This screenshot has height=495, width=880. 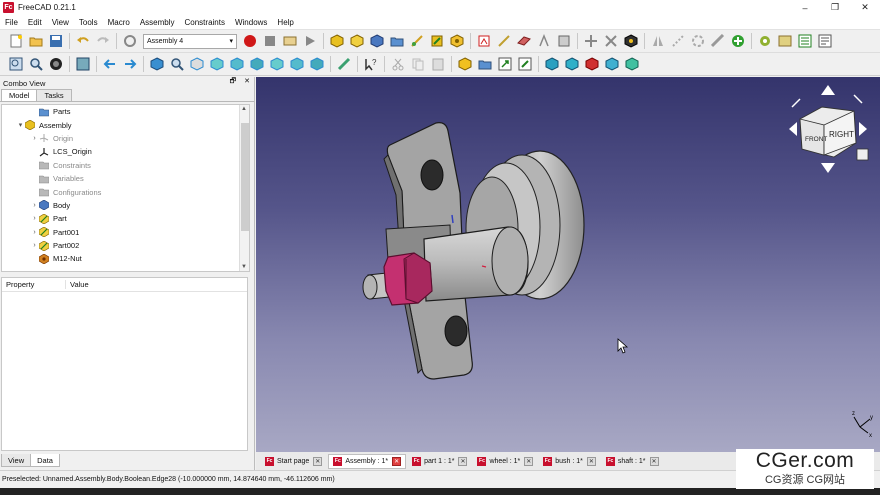 I want to click on tree-item-part001: › Part001, so click(x=125, y=232).